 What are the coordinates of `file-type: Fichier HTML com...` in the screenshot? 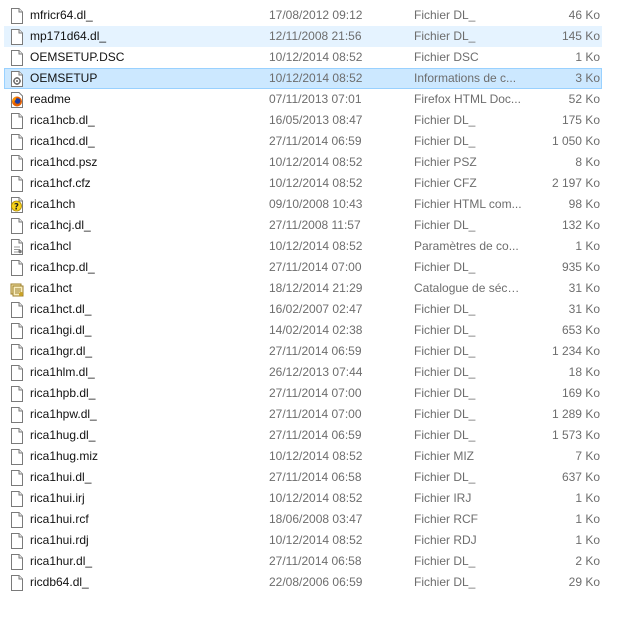 It's located at (468, 204).